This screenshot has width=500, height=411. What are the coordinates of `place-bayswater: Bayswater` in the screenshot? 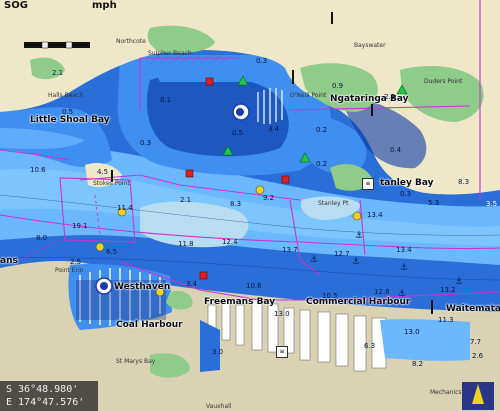 It's located at (370, 45).